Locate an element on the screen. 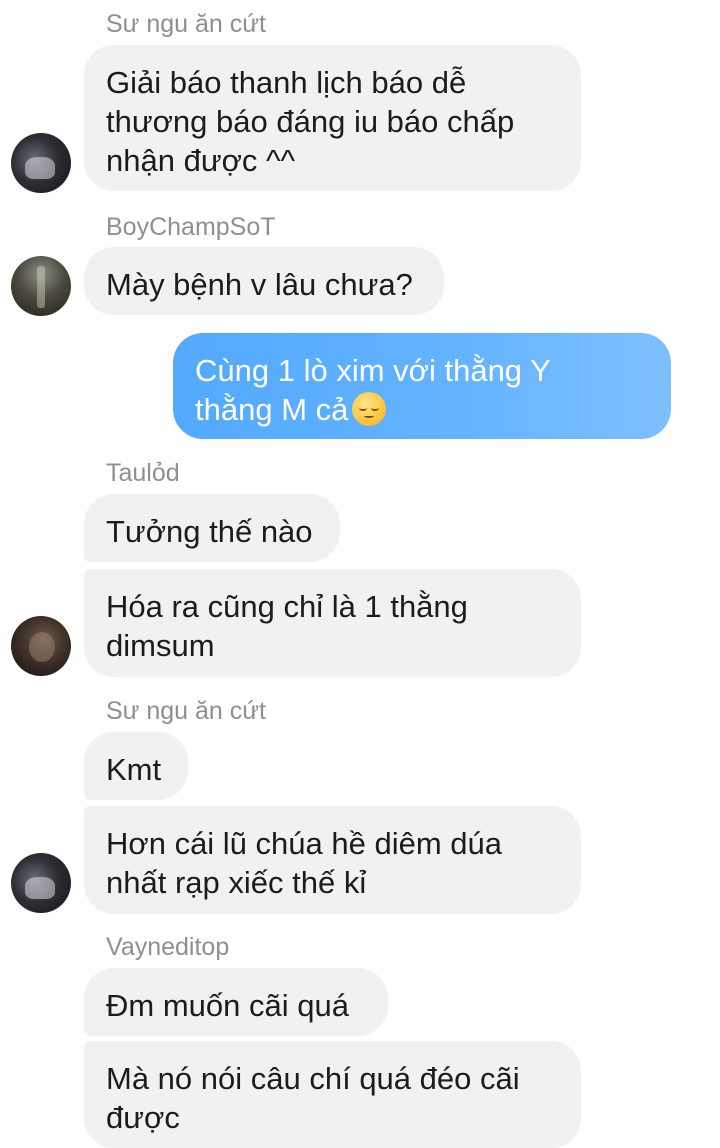 This screenshot has width=720, height=1148. sender-name: Taulỏd is located at coordinates (143, 473).